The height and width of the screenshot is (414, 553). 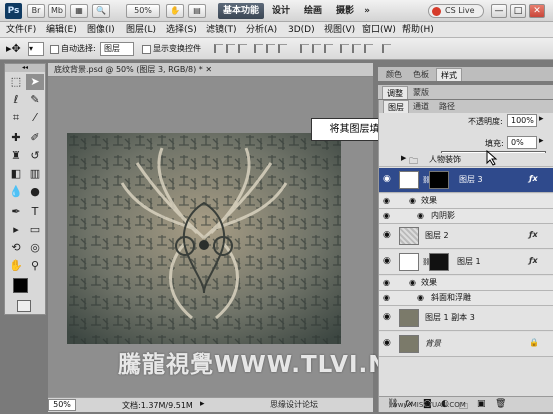 What do you see at coordinates (197, 11) in the screenshot?
I see `arrange-icon: ▤` at bounding box center [197, 11].